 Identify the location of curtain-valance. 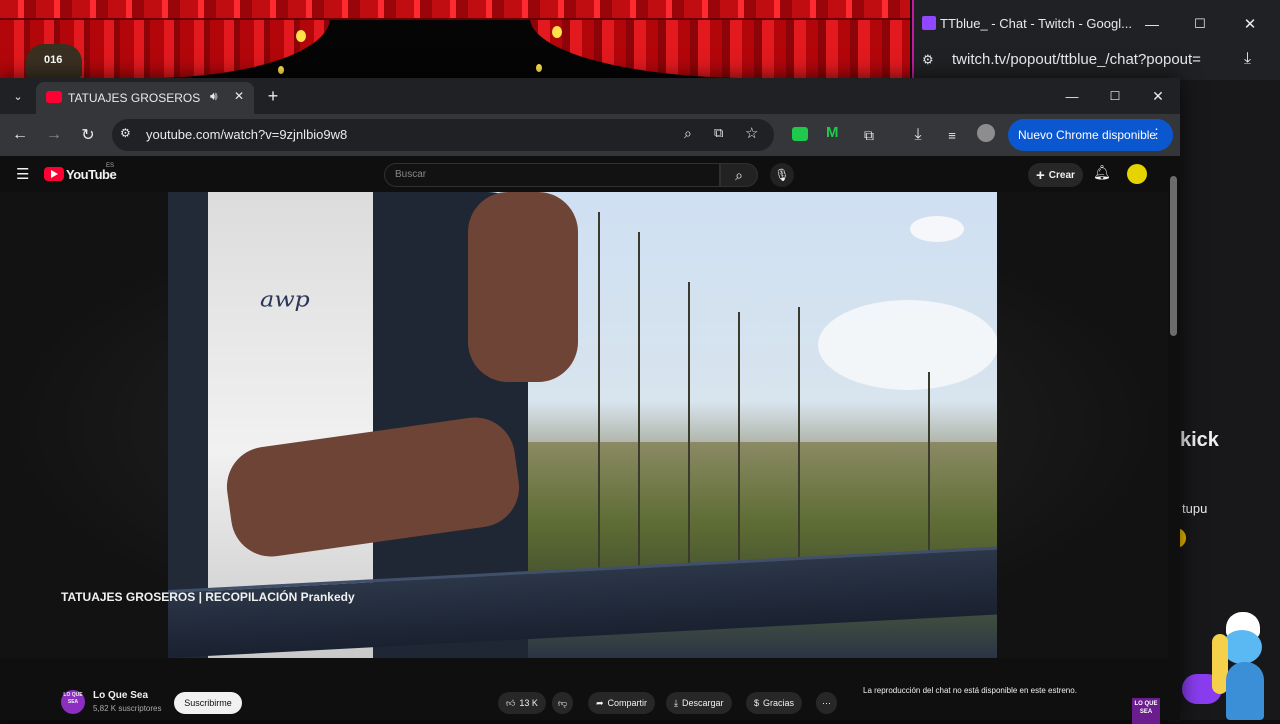
(455, 10).